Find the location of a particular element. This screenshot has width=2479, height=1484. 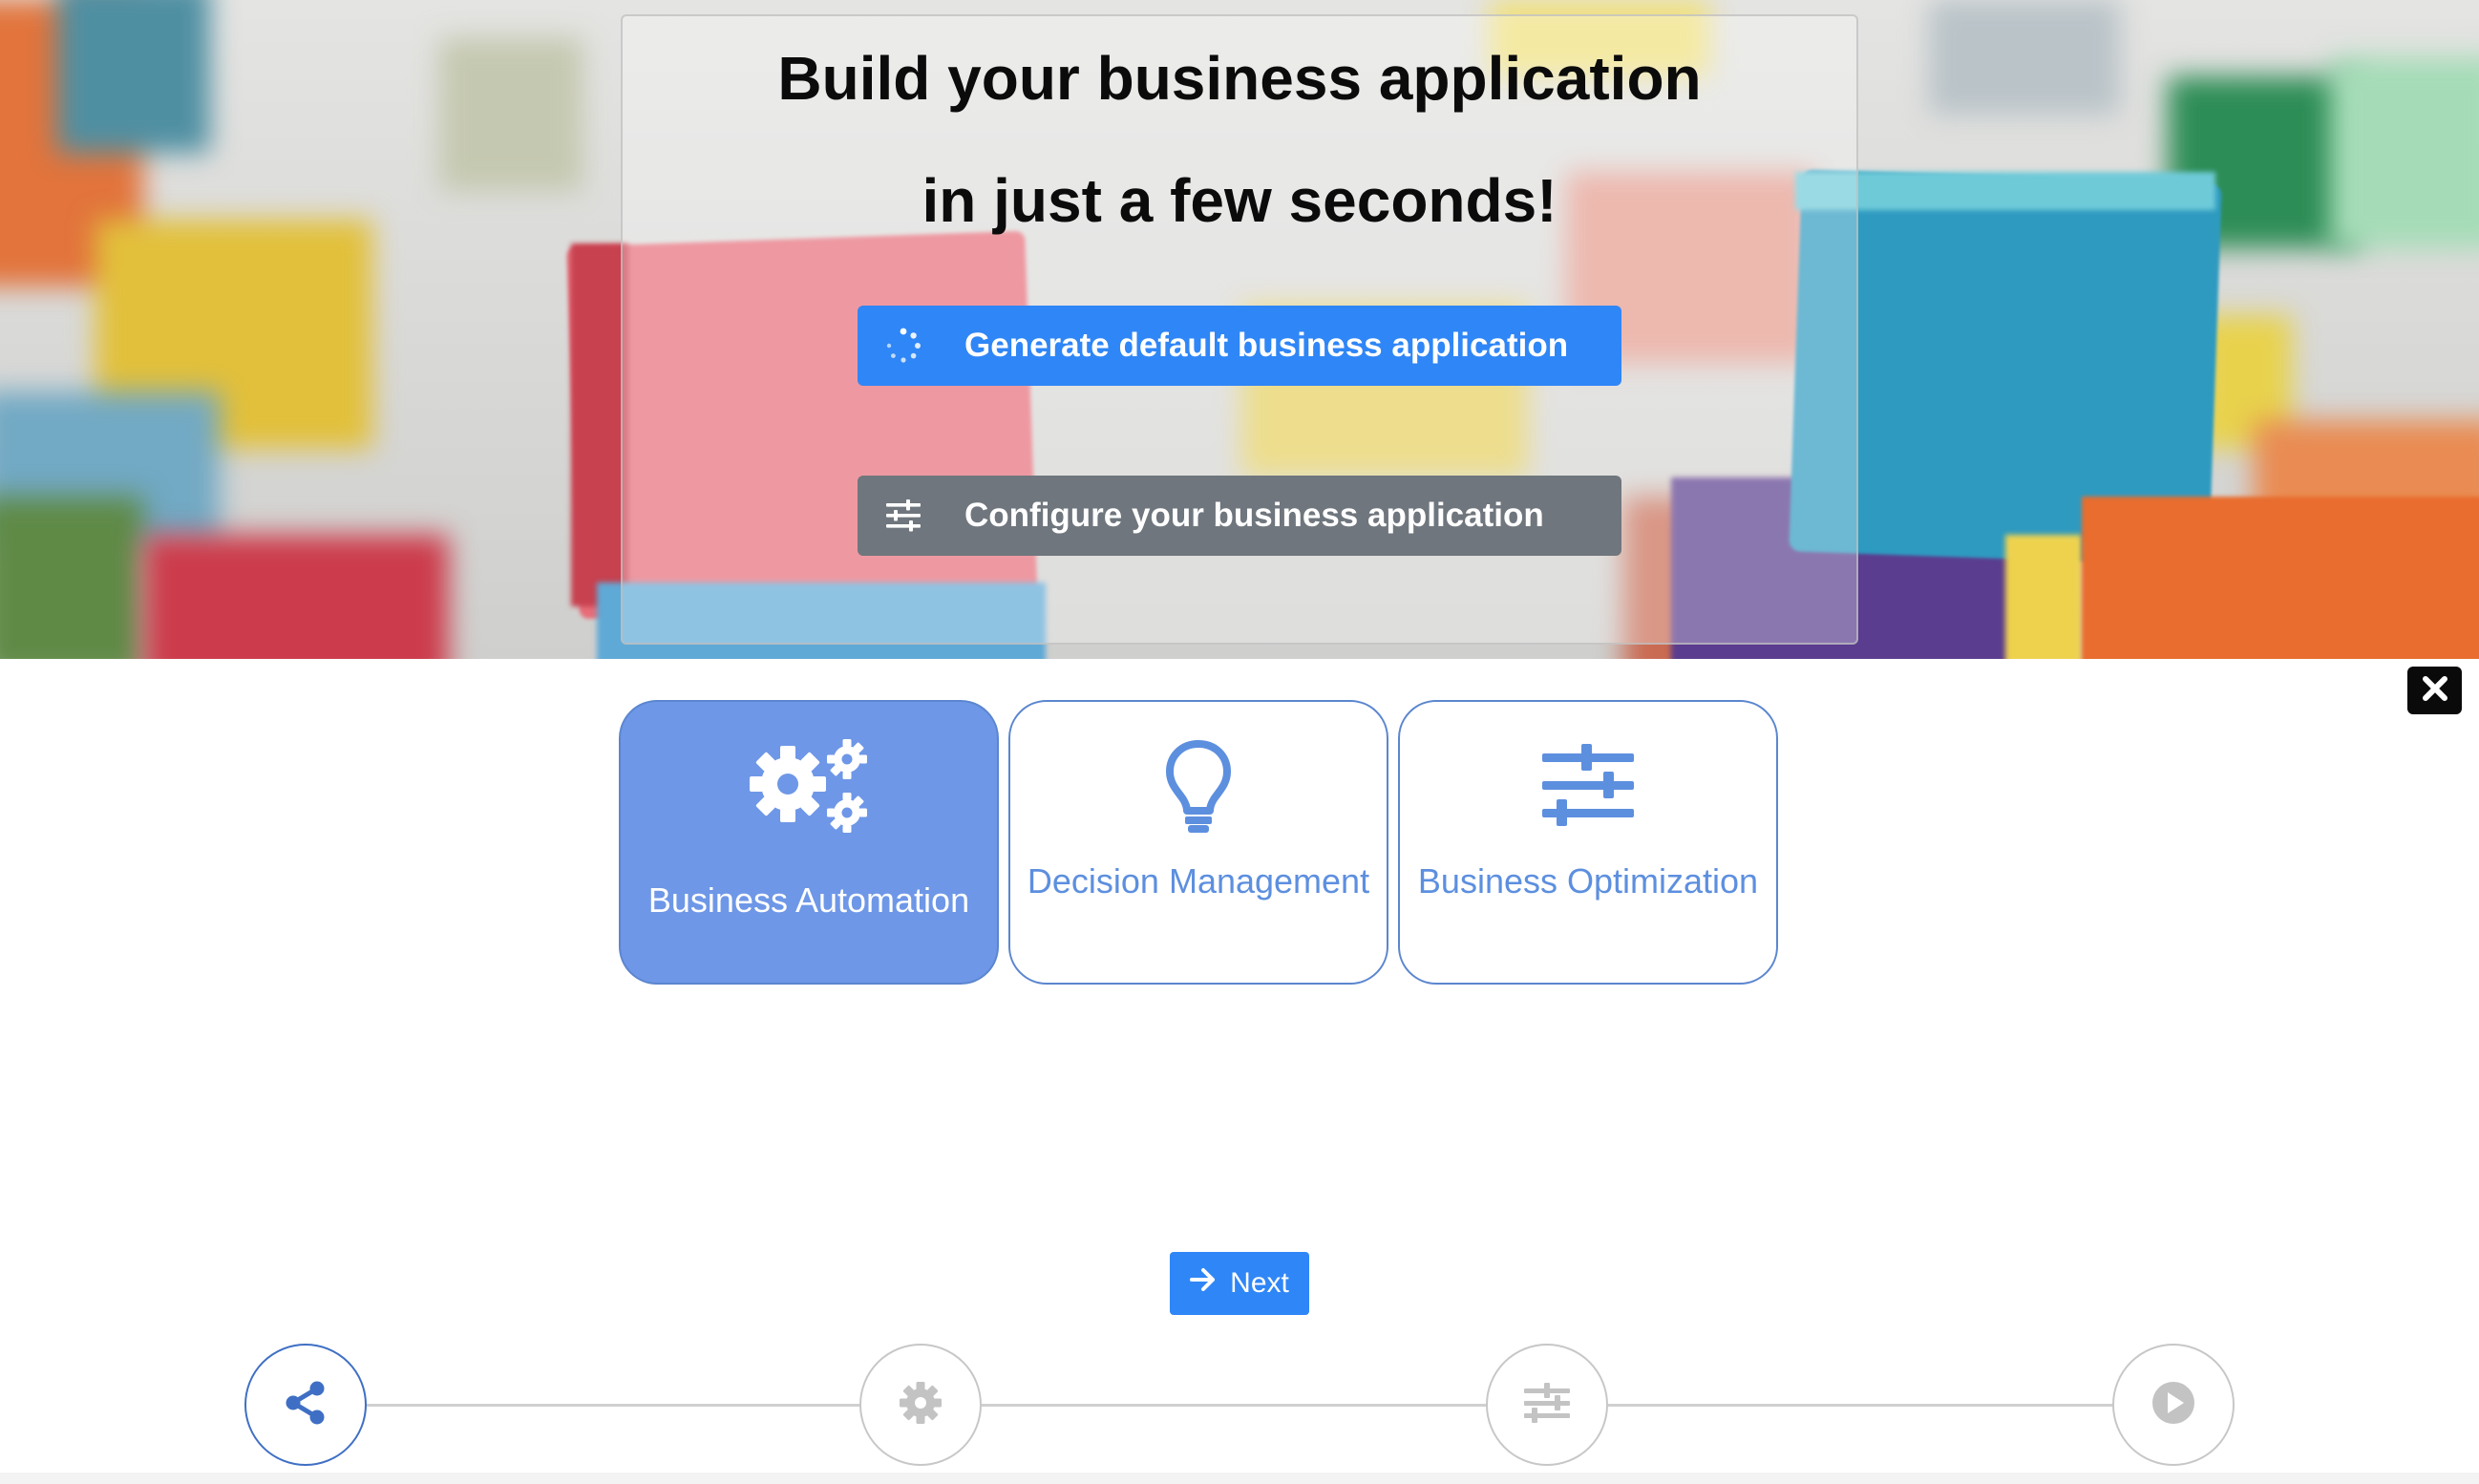

bg-block-pale is located at coordinates (2024, 58).